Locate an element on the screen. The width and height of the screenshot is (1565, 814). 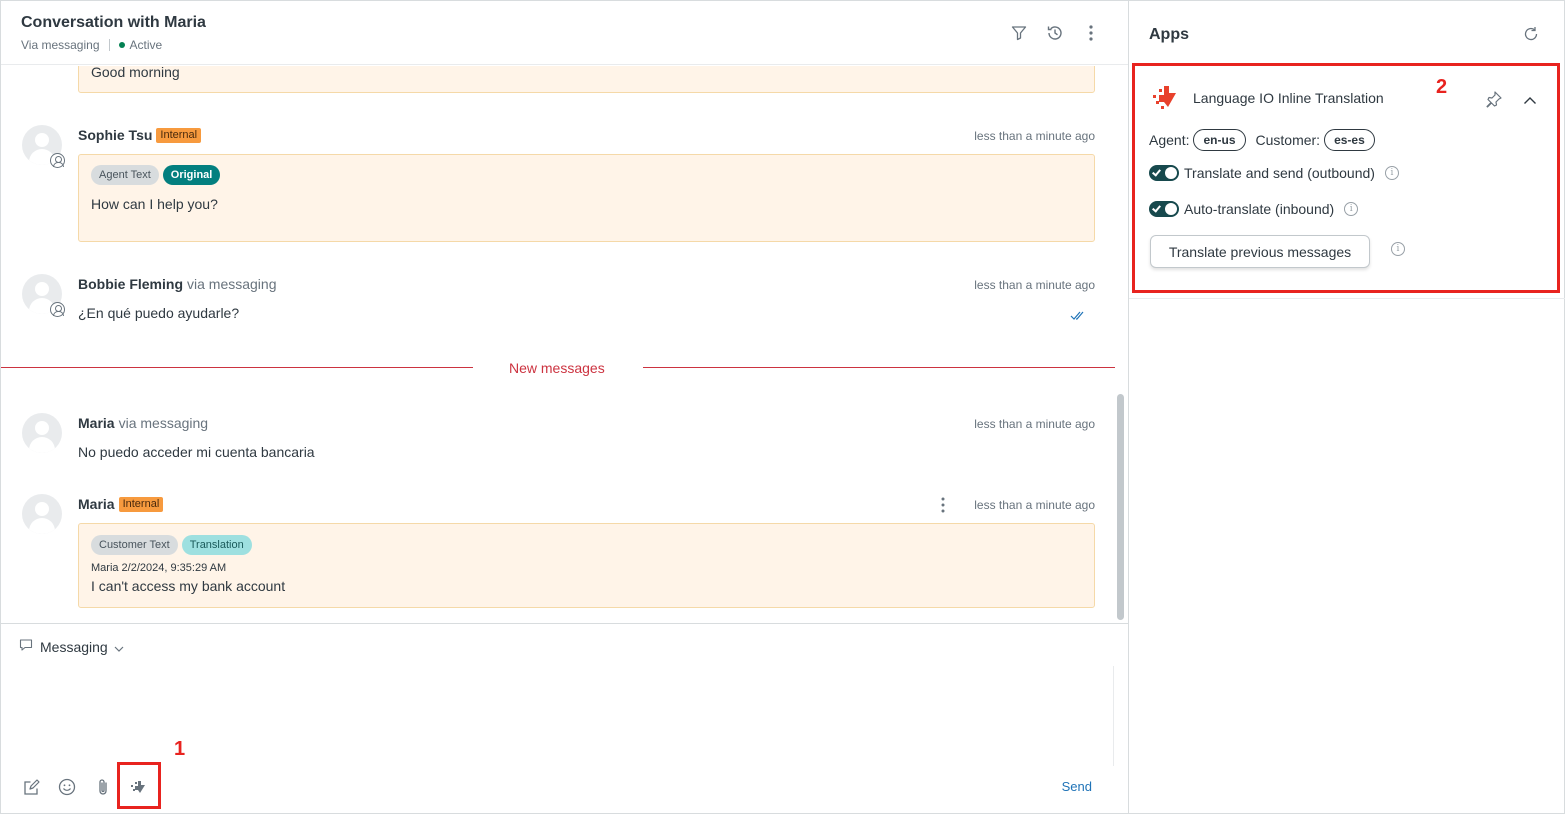
conversation-subtitle: Via messaging Active is located at coordinates (91, 45).